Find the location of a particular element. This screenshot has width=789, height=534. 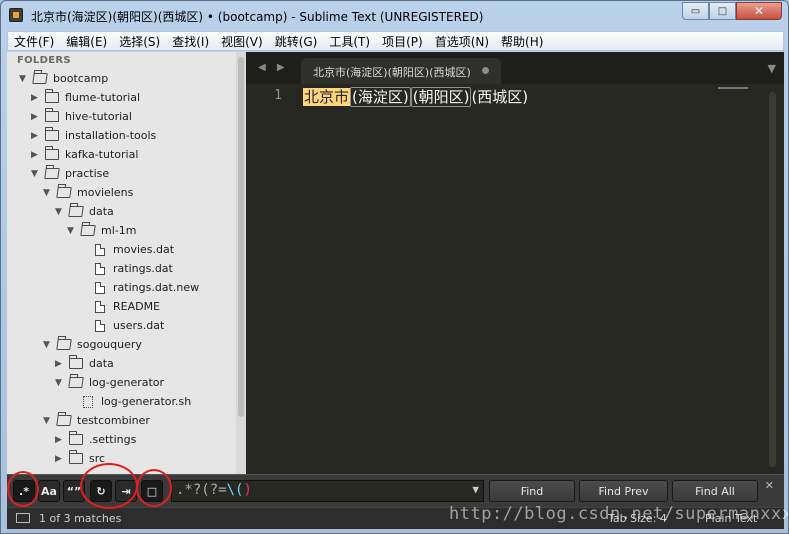

find-all-button: Find All is located at coordinates (715, 491).